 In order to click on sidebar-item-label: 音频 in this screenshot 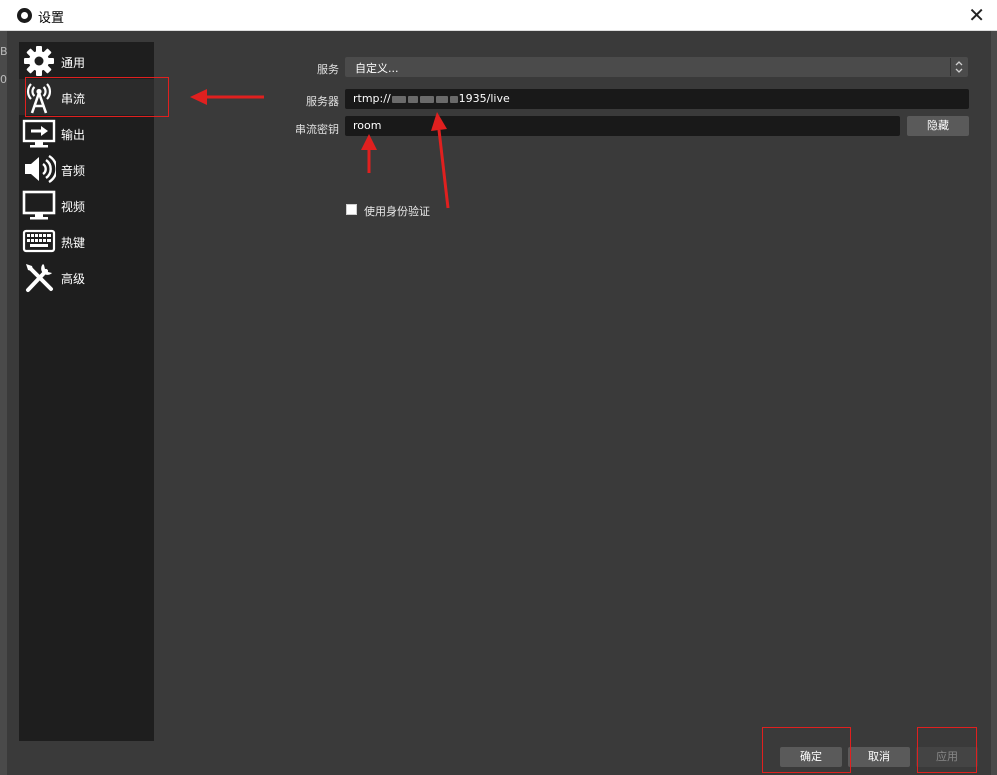, I will do `click(73, 171)`.